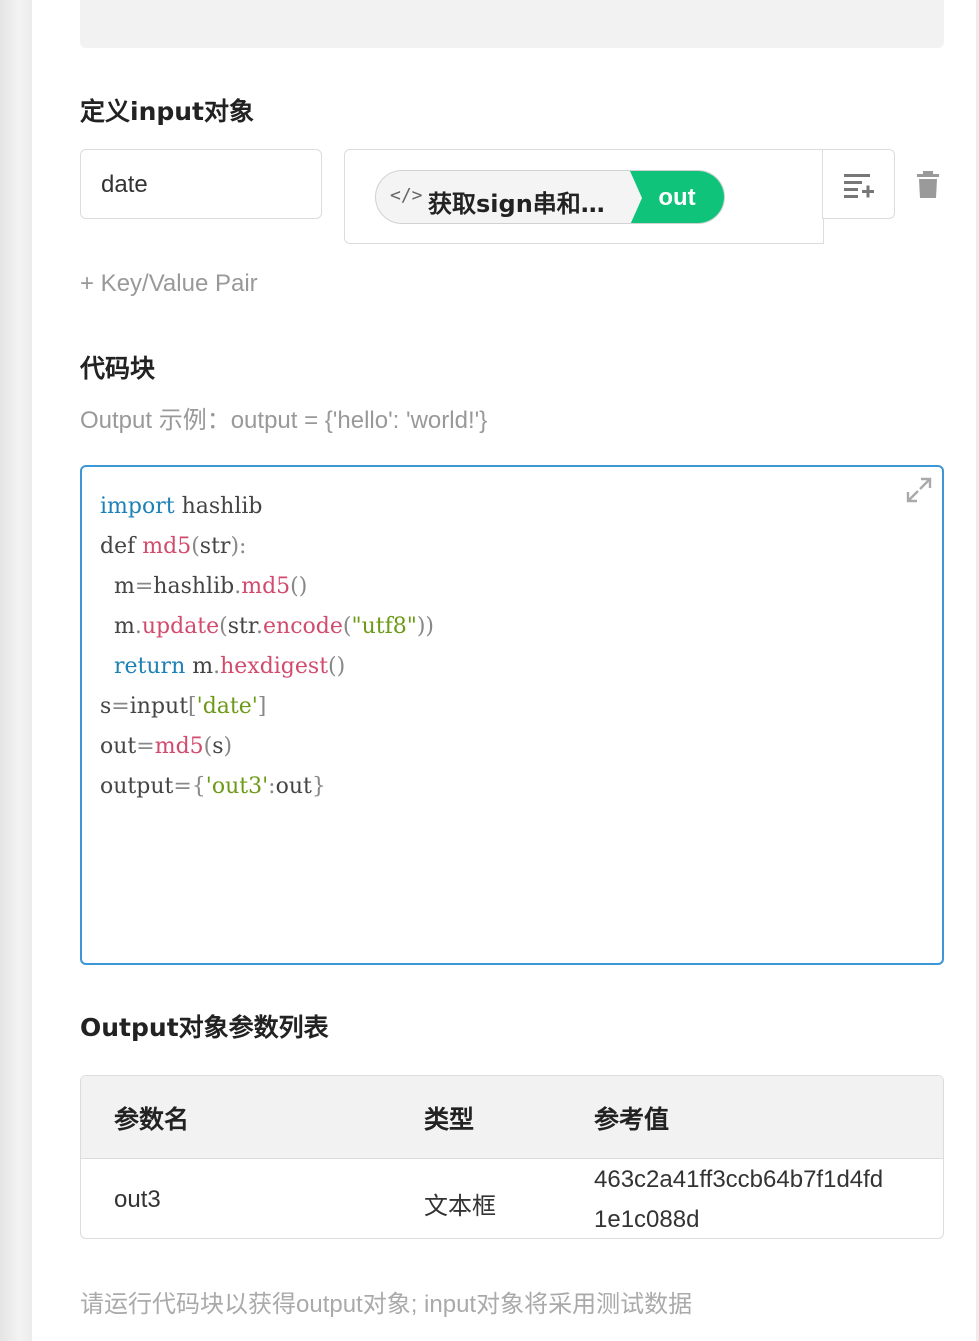 This screenshot has height=1341, width=979. Describe the element at coordinates (677, 197) in the screenshot. I see `variable-output-tag: out` at that location.